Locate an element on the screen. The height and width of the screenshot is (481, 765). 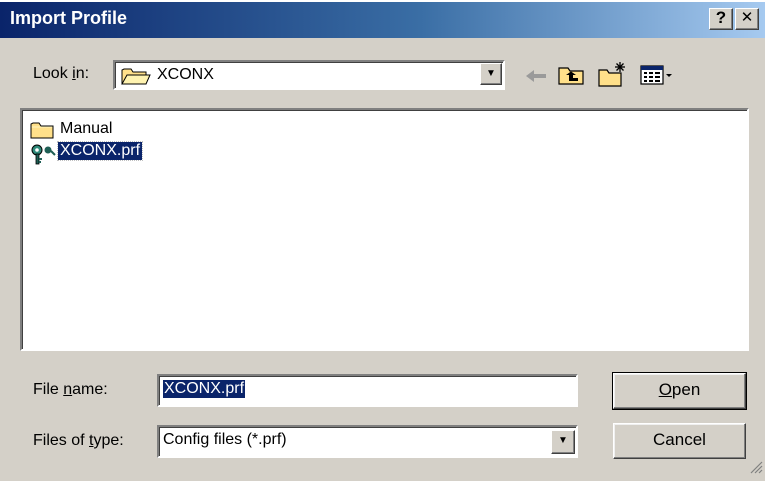
file-name-text: XCONX.prf is located at coordinates (100, 151).